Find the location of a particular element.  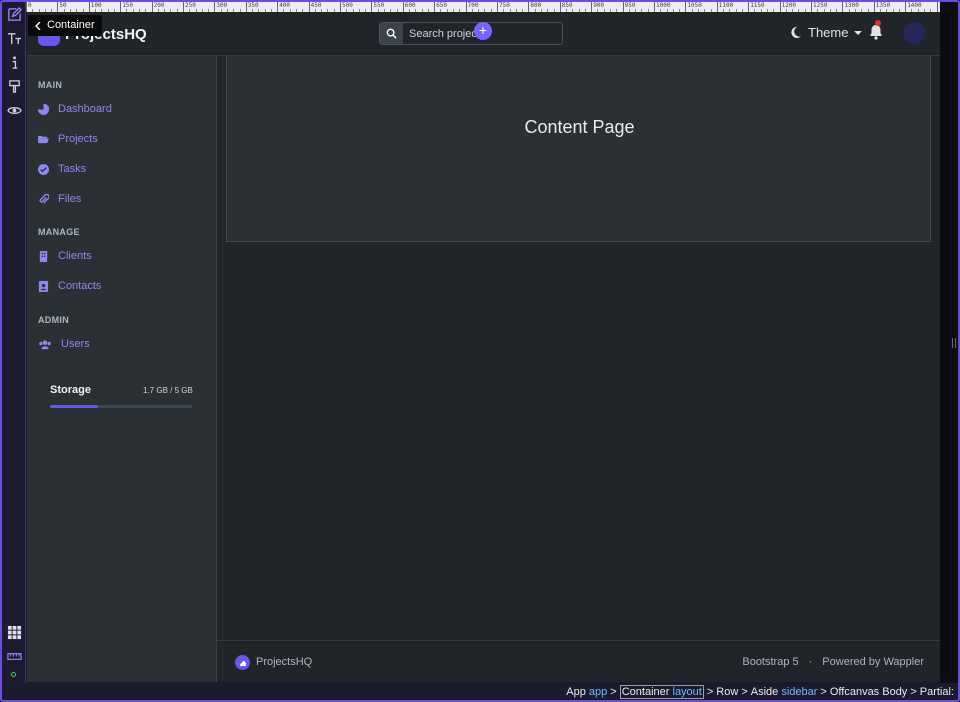

sidebar-item-clients: Clients is located at coordinates (65, 256).